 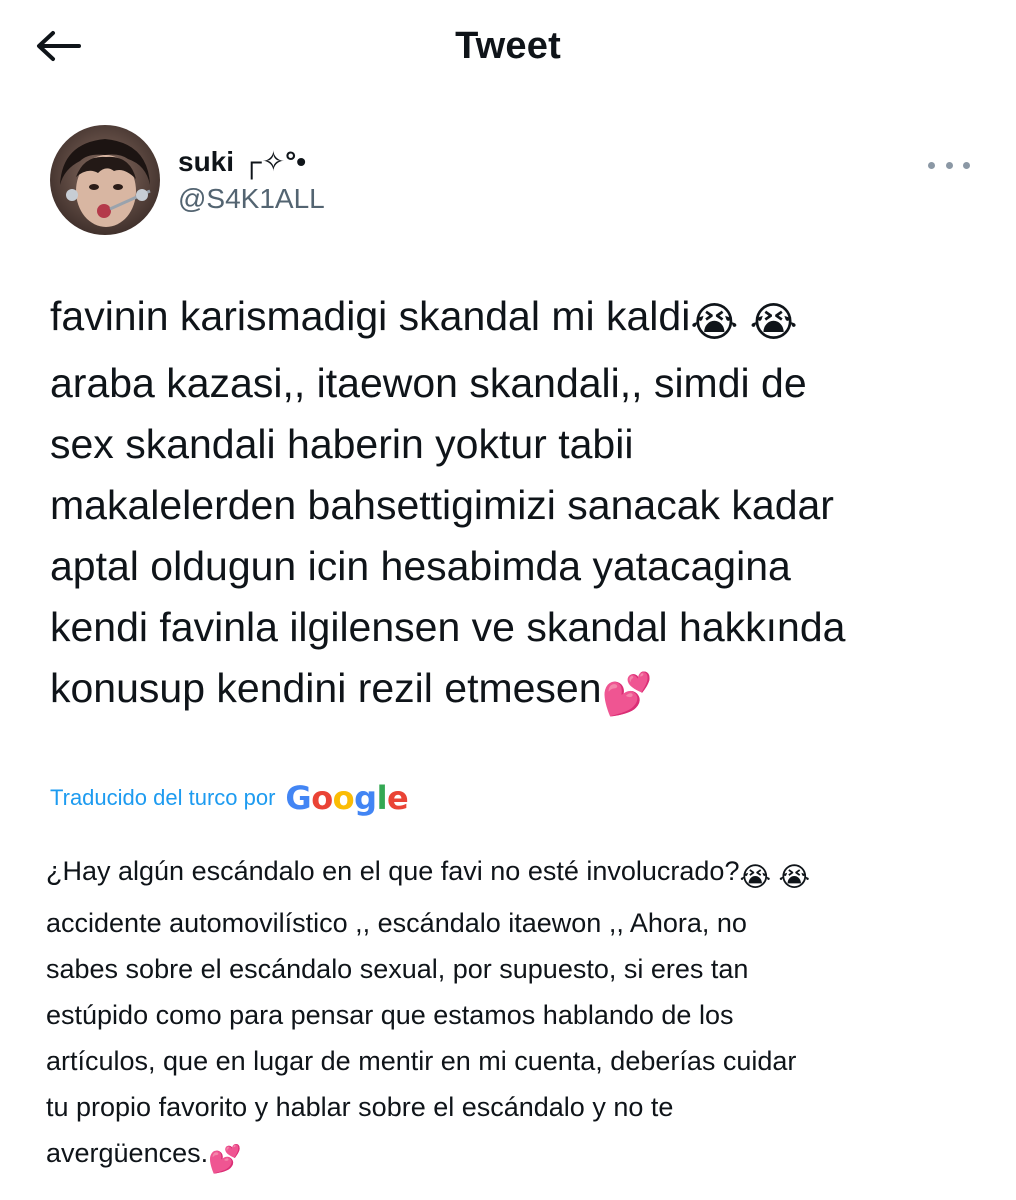 I want to click on google-logo: Google, so click(x=347, y=798).